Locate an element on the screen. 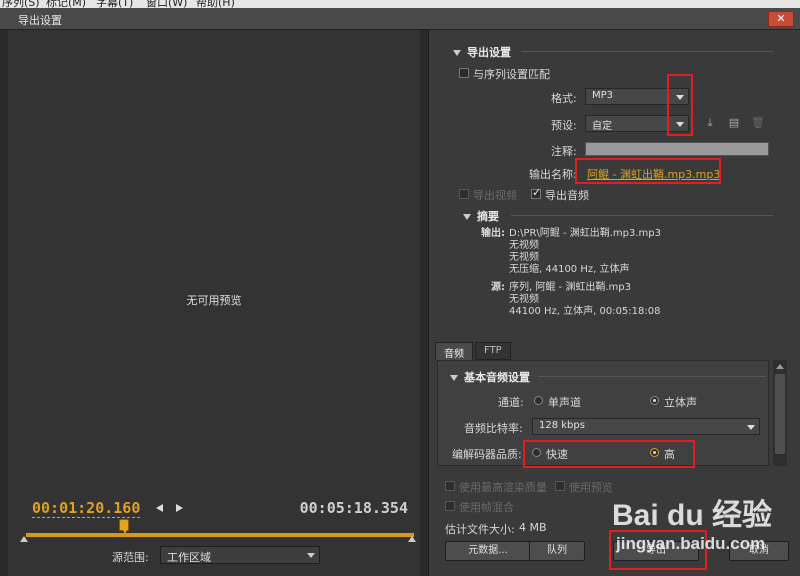 The width and height of the screenshot is (800, 576). summary-heading: 摘要 is located at coordinates (481, 216).